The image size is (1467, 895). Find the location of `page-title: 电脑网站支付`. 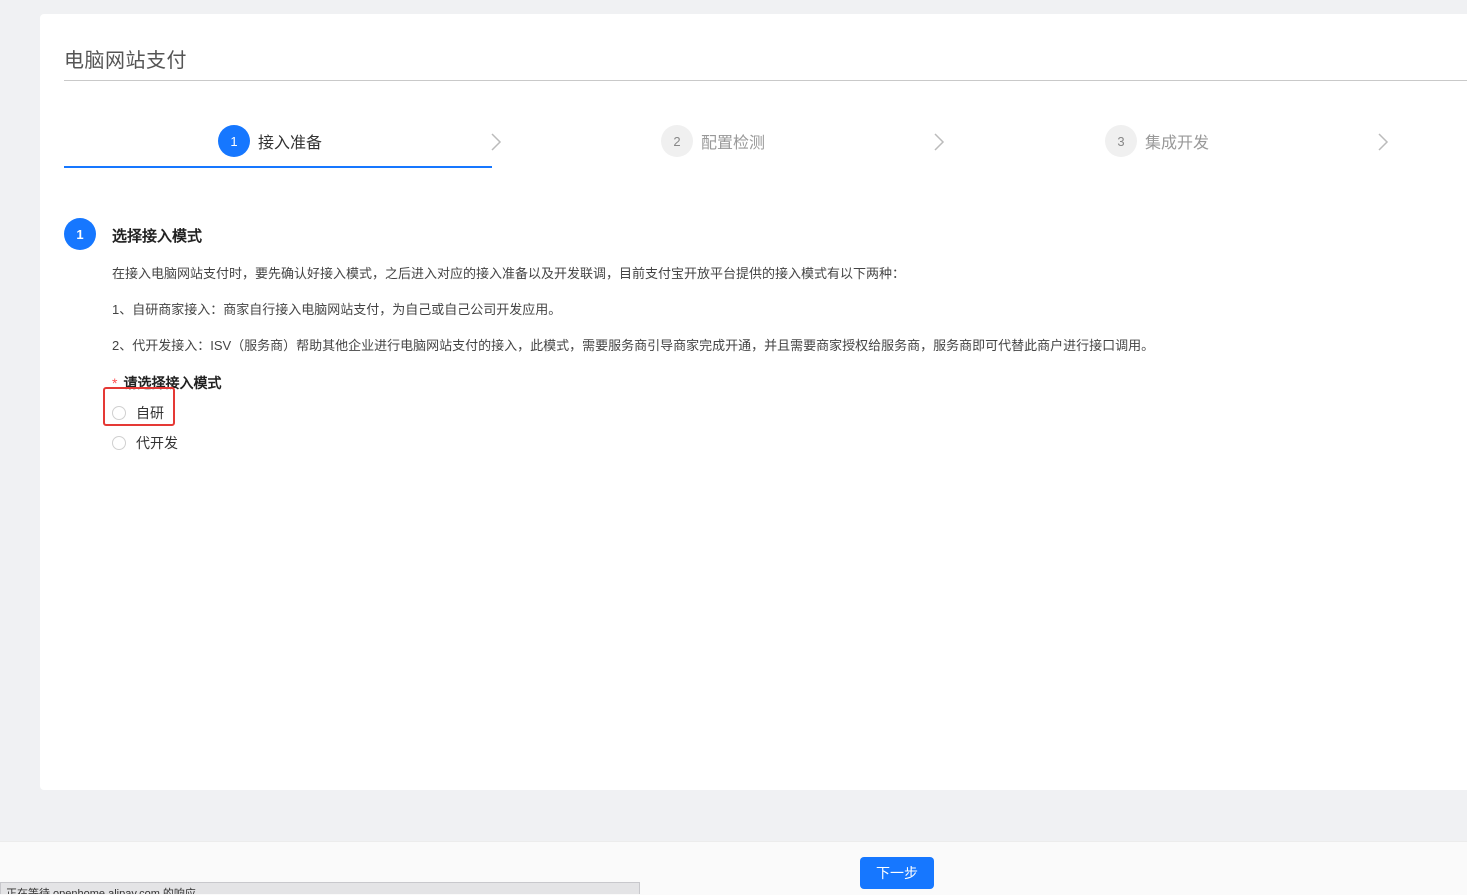

page-title: 电脑网站支付 is located at coordinates (125, 61).